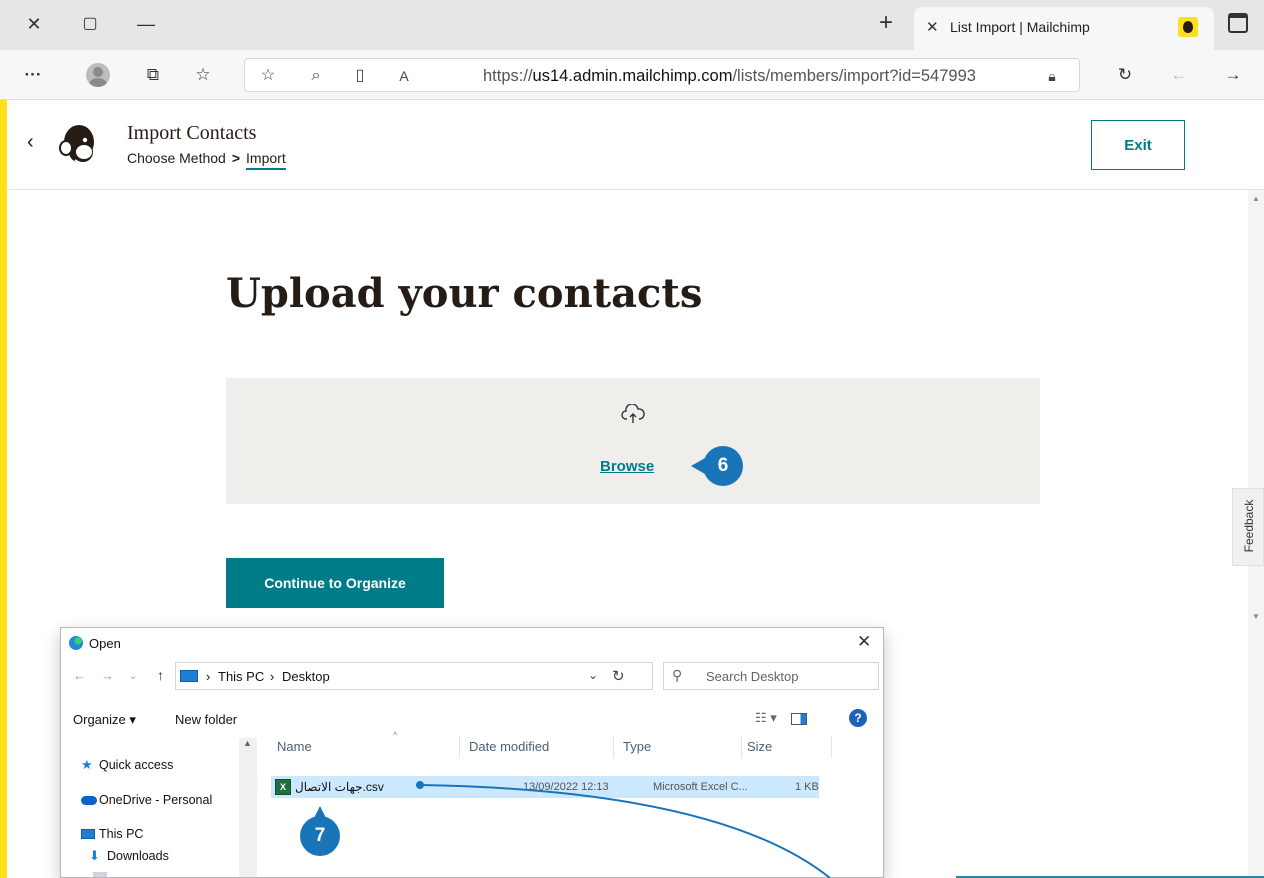 This screenshot has height=878, width=1264. Describe the element at coordinates (395, 735) in the screenshot. I see `sort-caret-icon: ^` at that location.